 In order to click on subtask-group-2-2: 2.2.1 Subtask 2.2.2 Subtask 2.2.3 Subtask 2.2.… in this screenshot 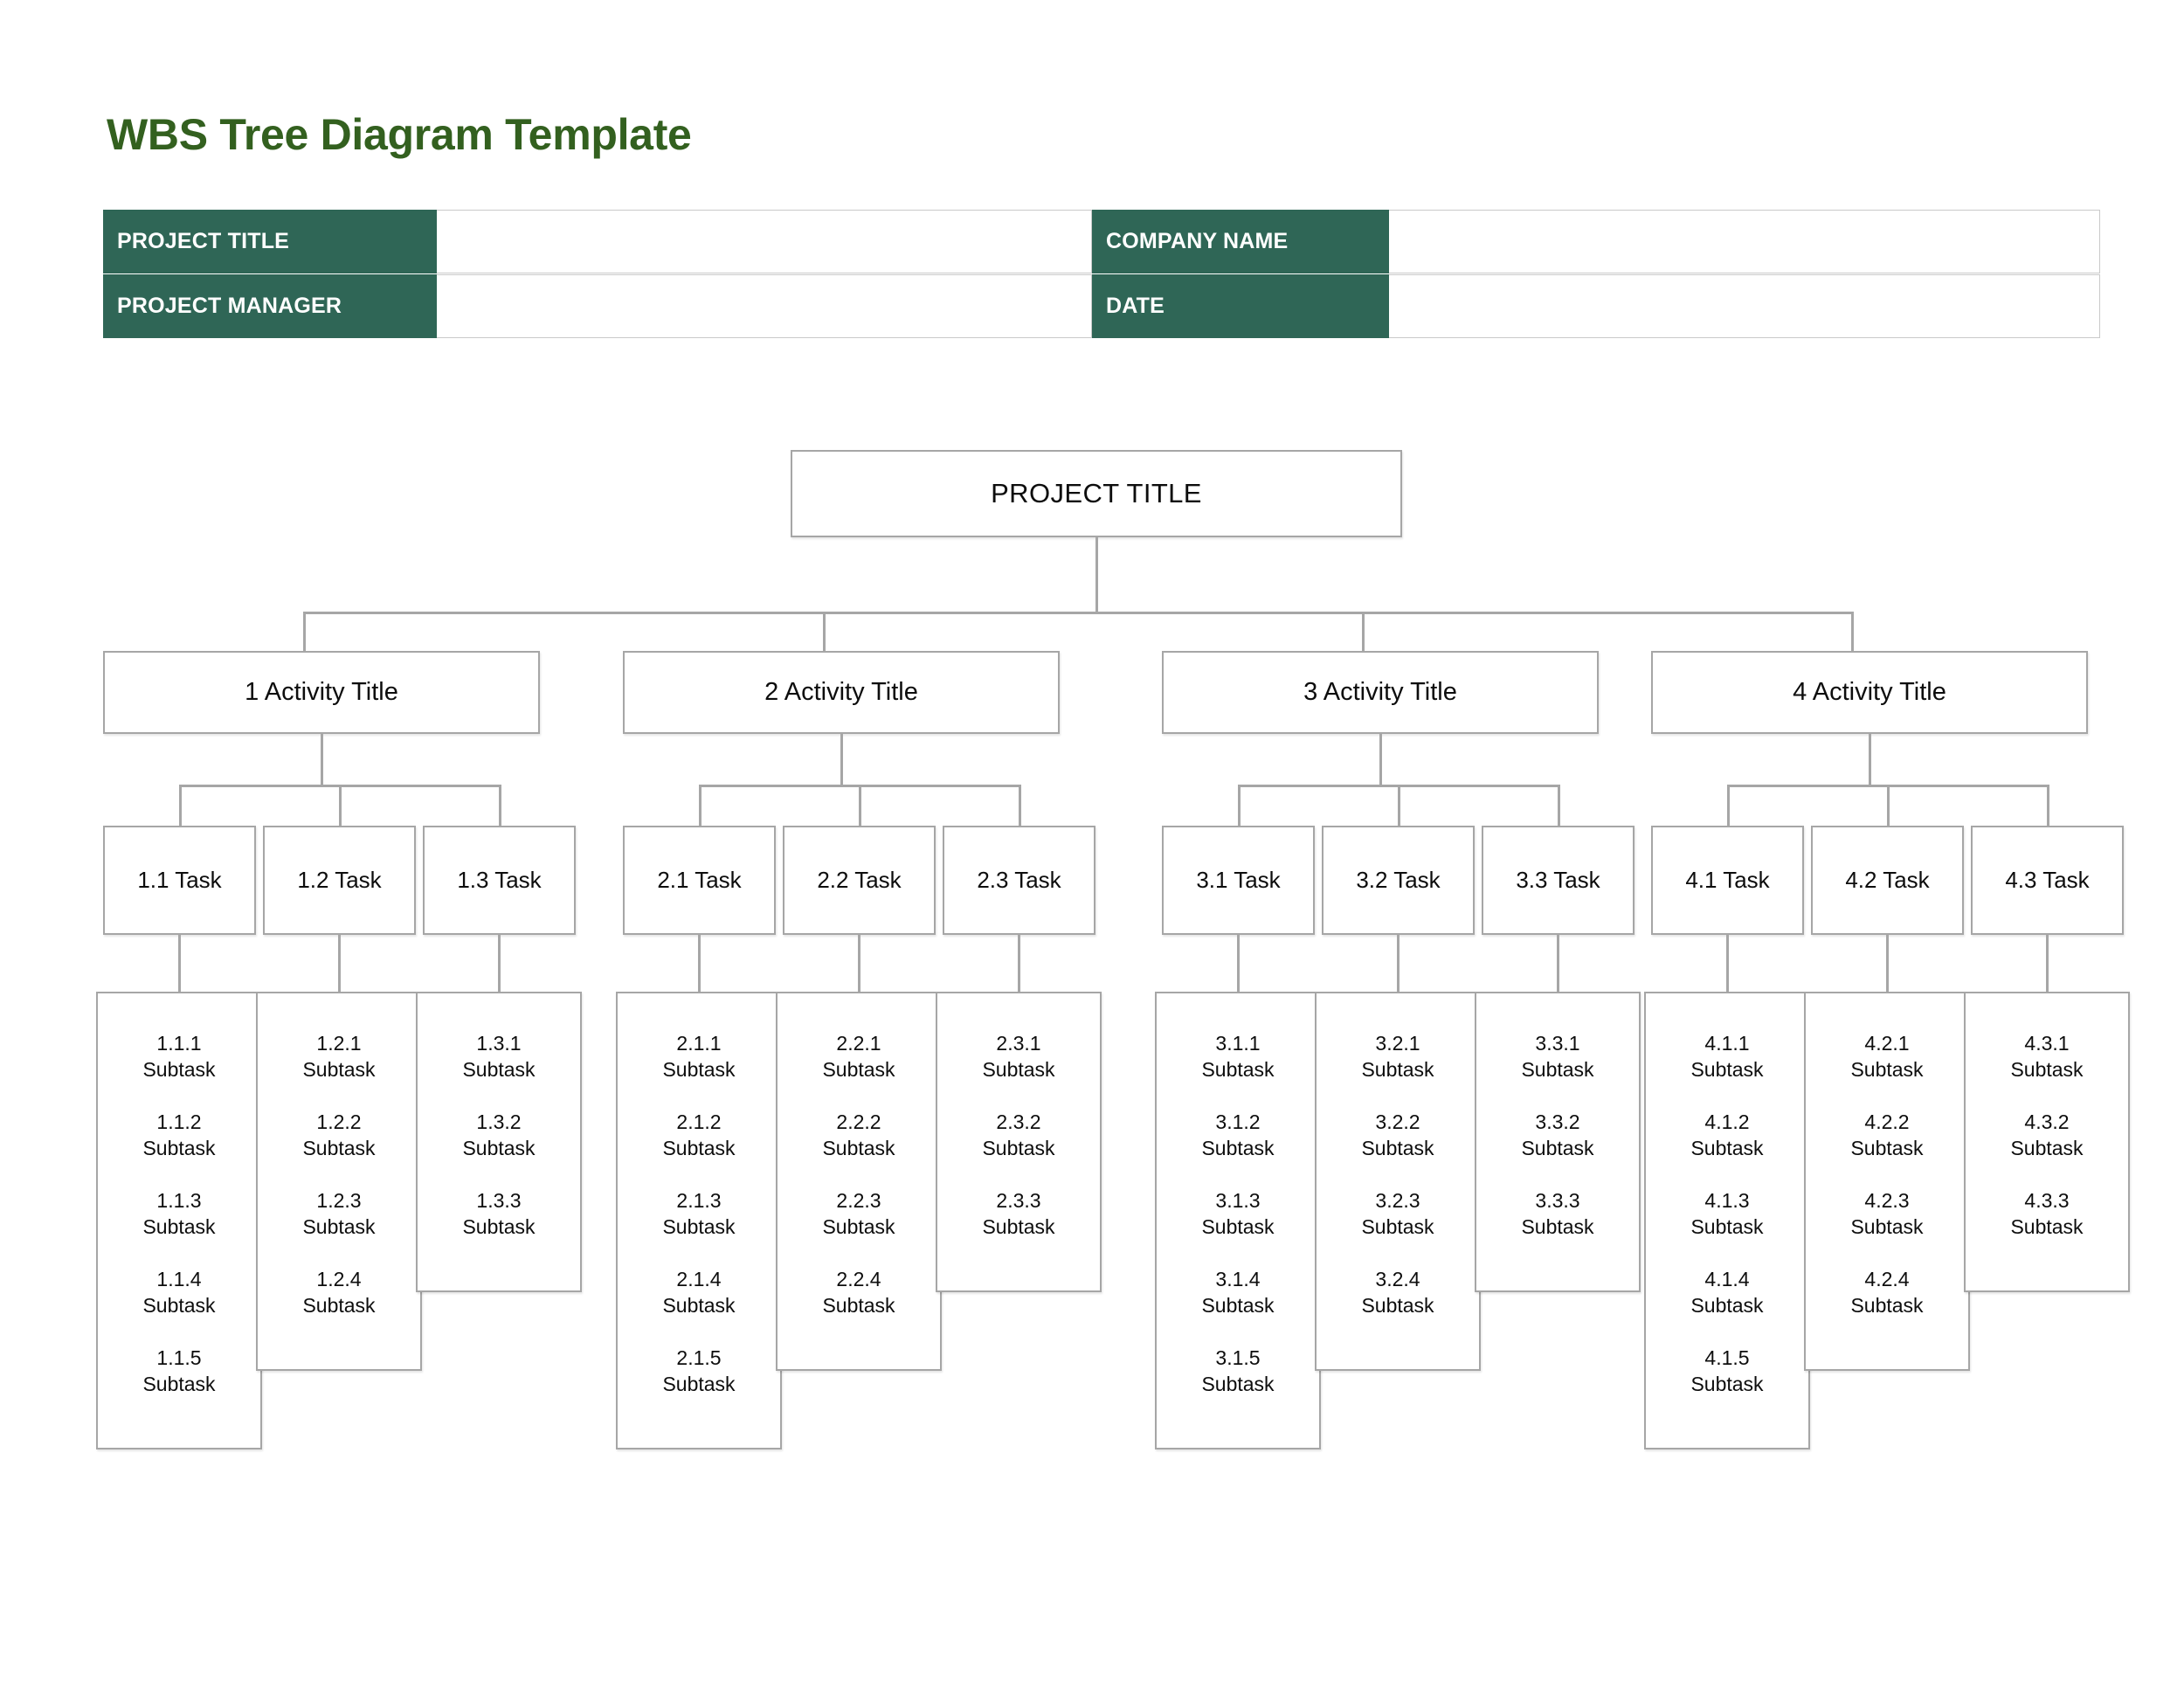, I will do `click(859, 1181)`.